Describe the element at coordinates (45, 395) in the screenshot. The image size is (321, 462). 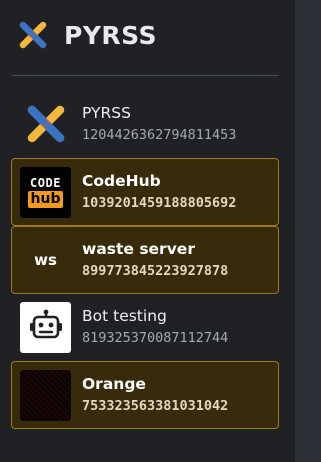
I see `orange-pattern-icon` at that location.